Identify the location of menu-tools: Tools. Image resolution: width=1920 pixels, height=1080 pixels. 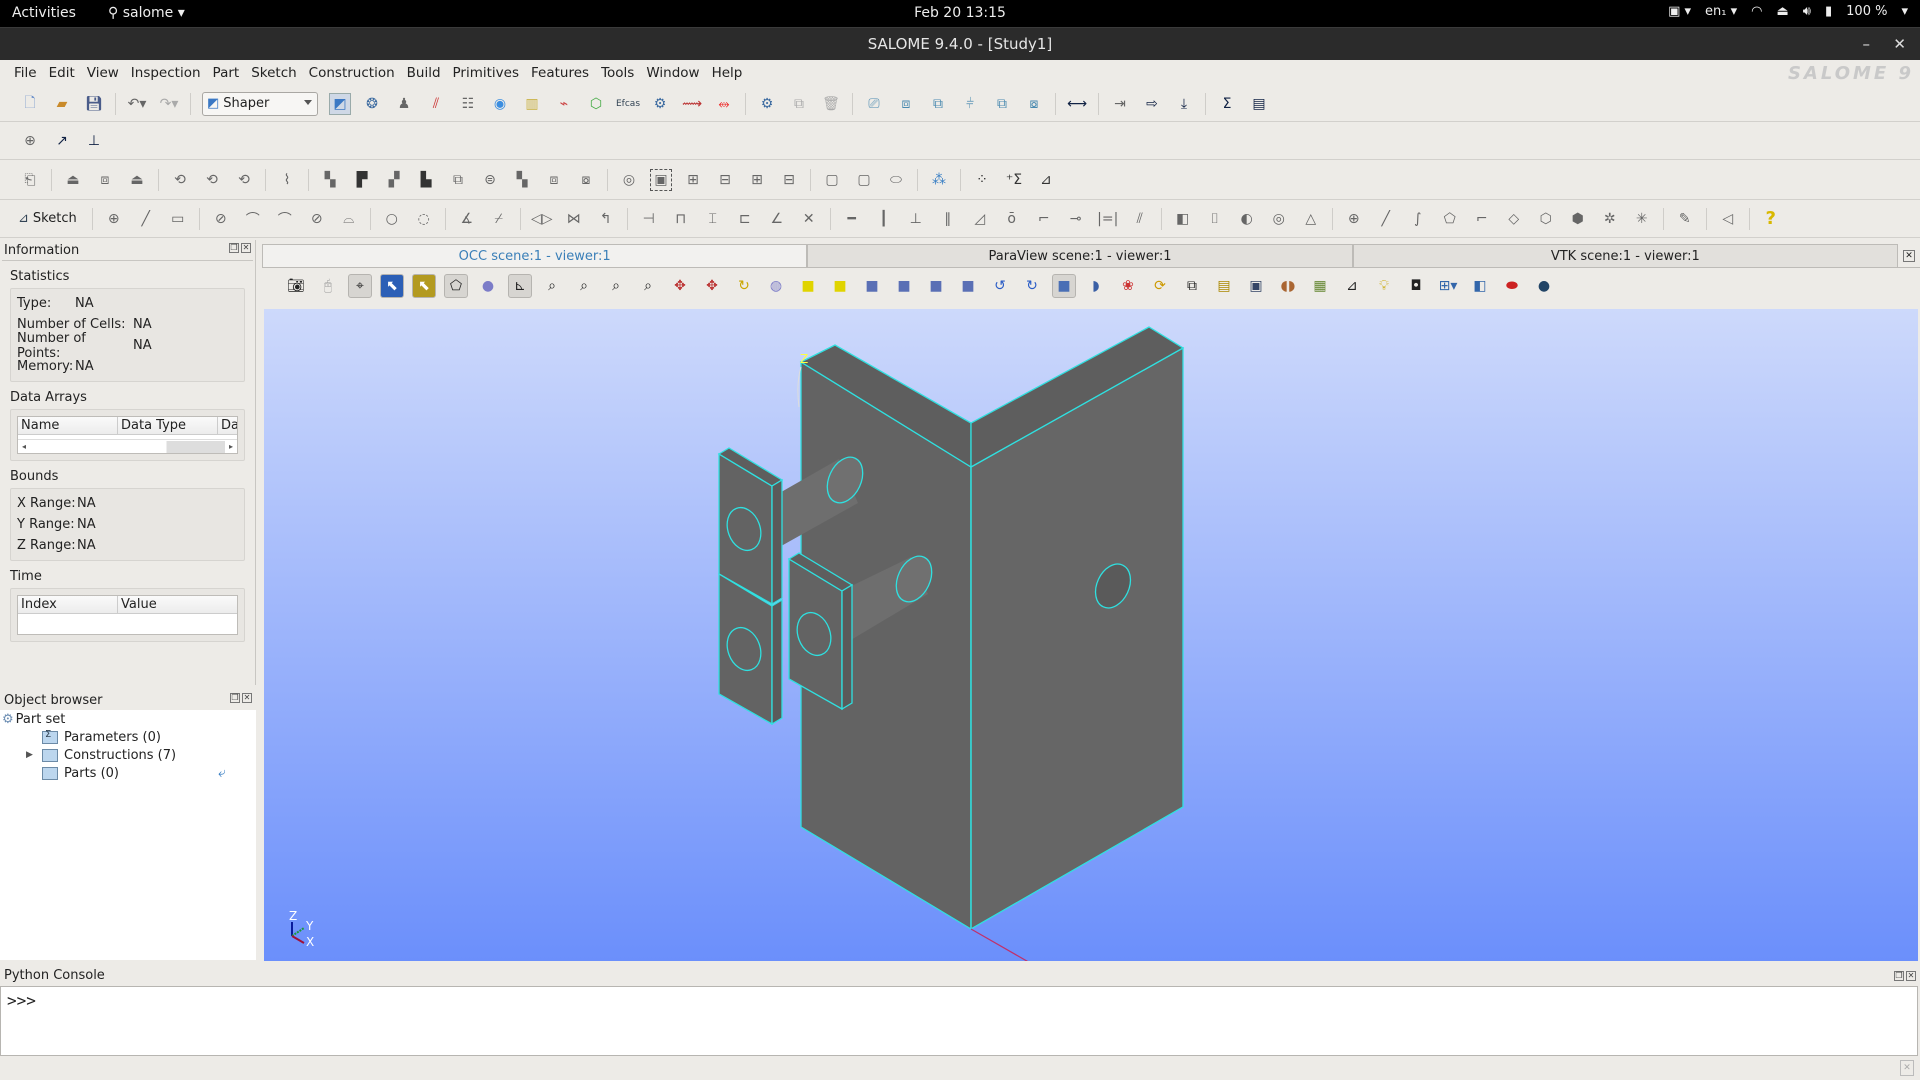
(617, 73).